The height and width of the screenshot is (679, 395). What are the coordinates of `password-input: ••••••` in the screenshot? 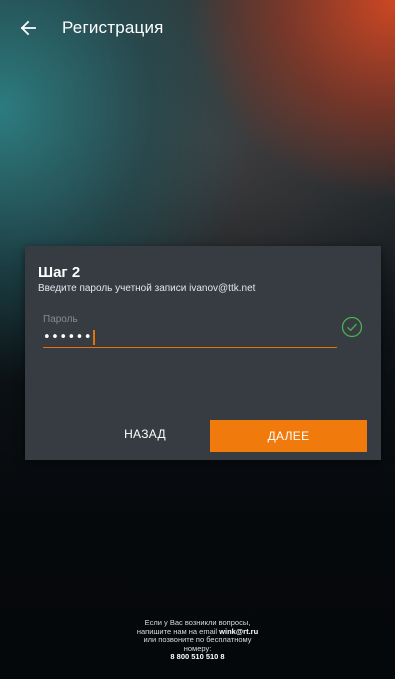 It's located at (190, 338).